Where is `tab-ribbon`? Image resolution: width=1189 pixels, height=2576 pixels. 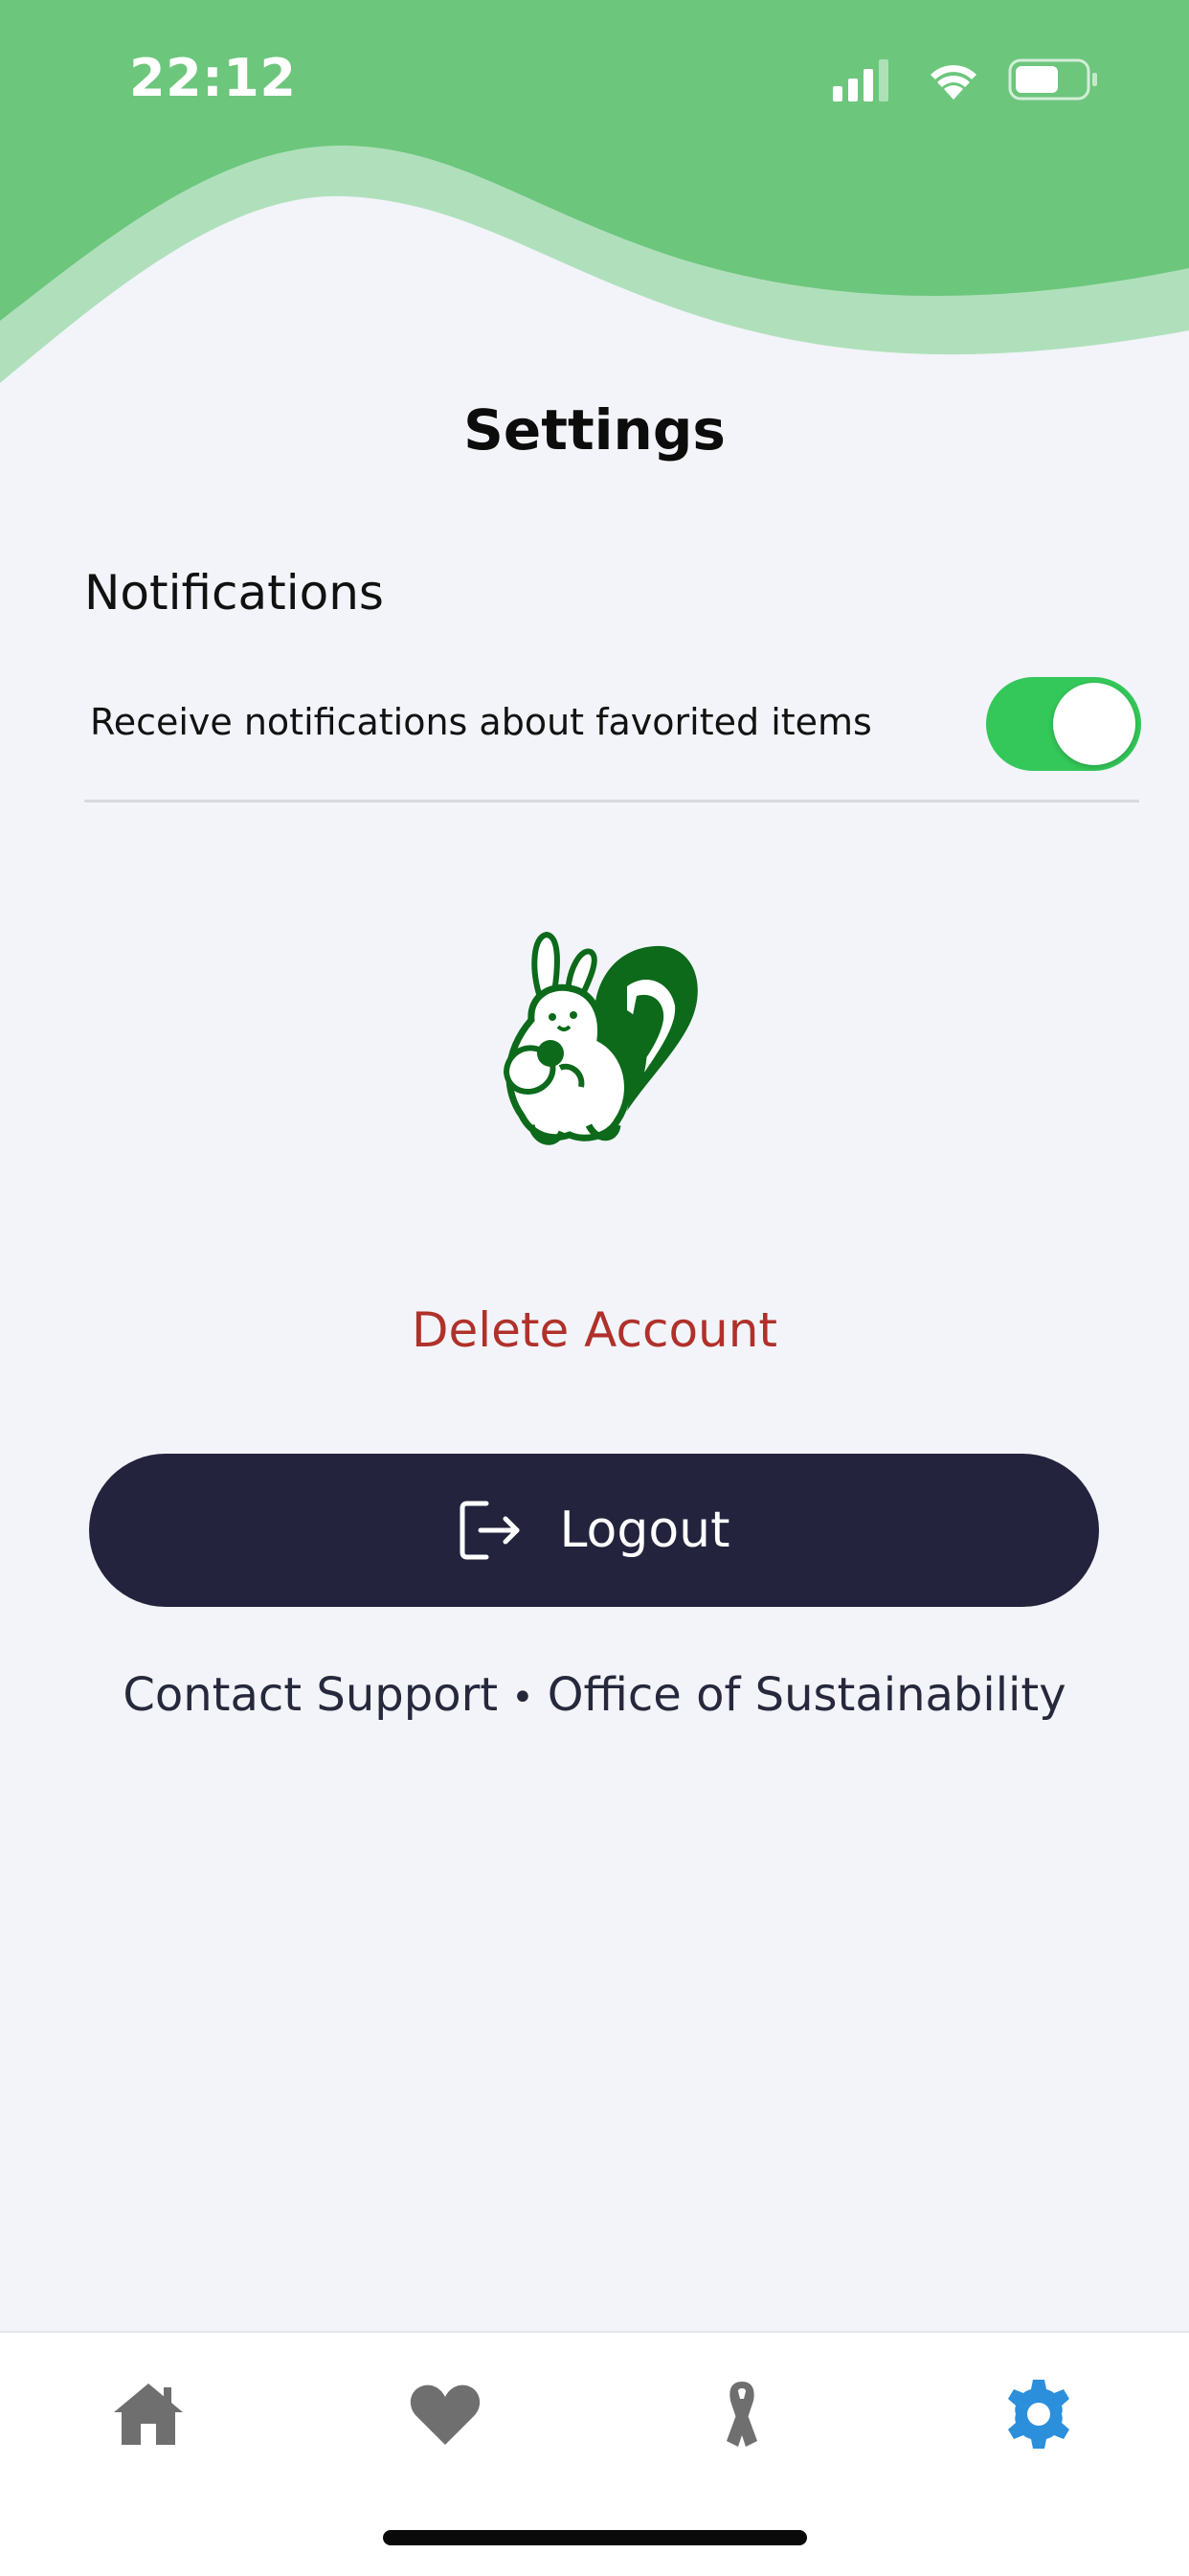
tab-ribbon is located at coordinates (742, 2414).